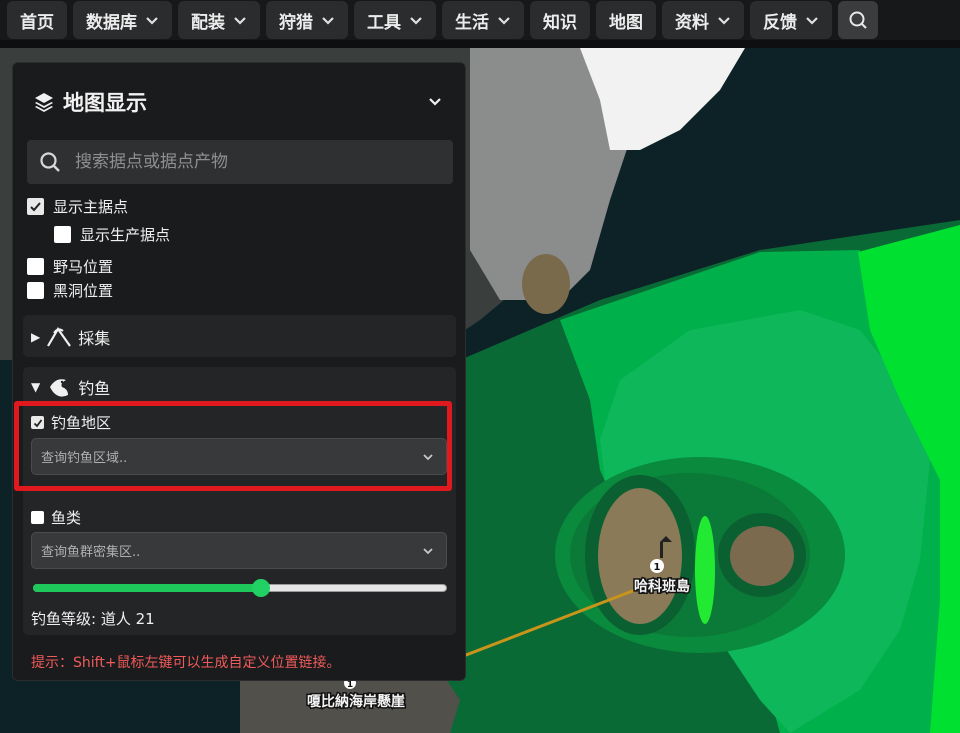 This screenshot has height=733, width=960. What do you see at coordinates (147, 588) in the screenshot?
I see `slider-fill` at bounding box center [147, 588].